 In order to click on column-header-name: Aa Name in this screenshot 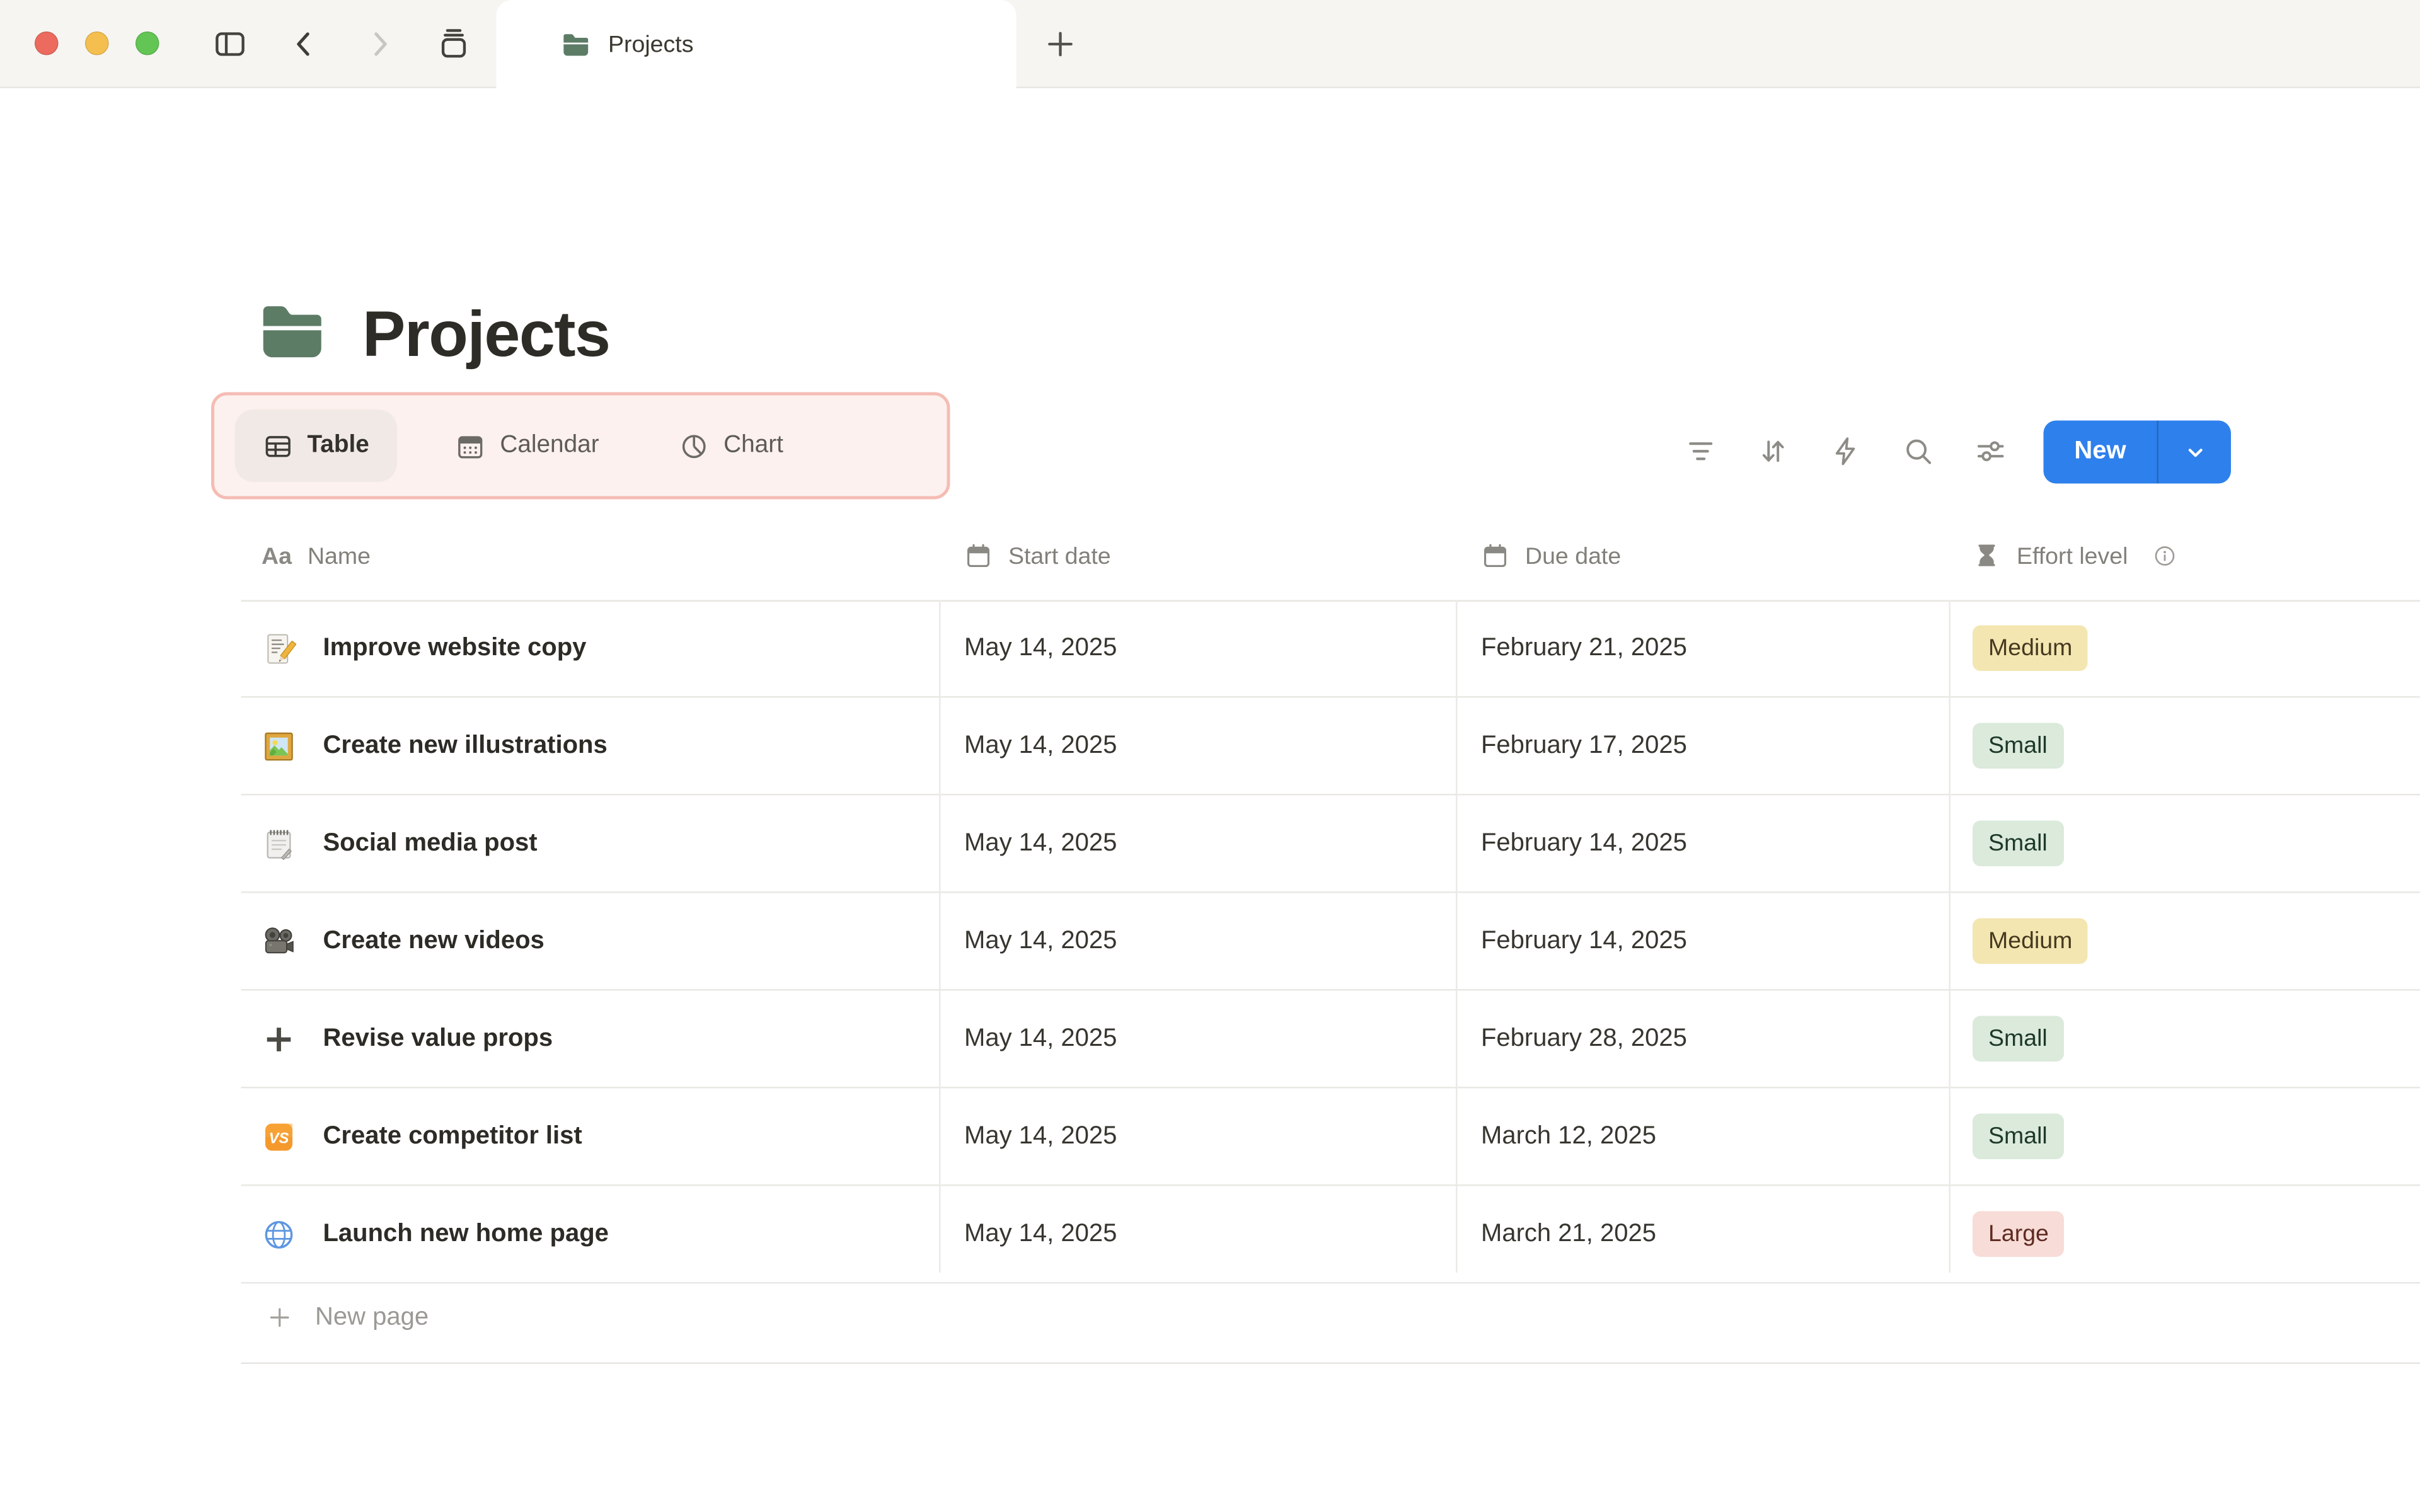, I will do `click(316, 556)`.